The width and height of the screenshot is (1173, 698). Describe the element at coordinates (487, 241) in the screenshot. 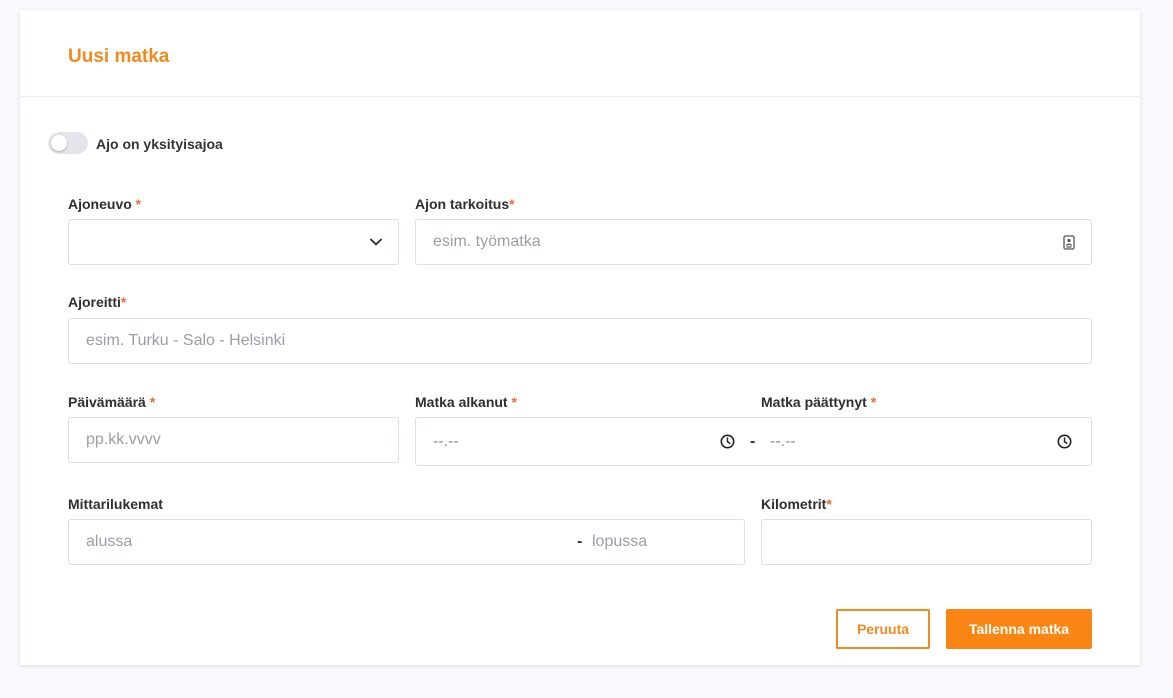

I see `purpose-placeholder: esim. työmatka` at that location.